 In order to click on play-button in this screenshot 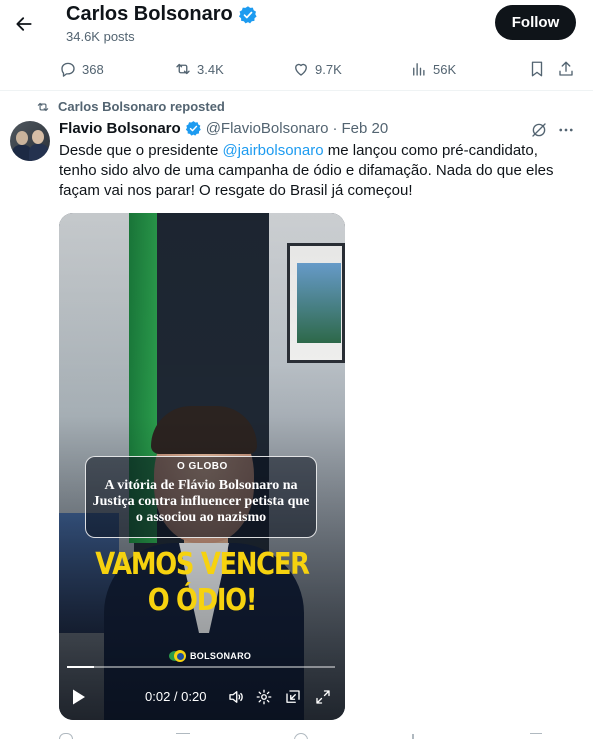, I will do `click(79, 697)`.